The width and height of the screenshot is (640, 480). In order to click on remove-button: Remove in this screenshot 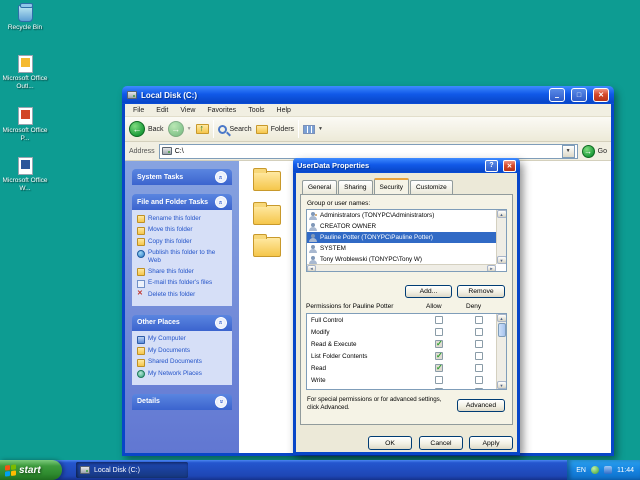, I will do `click(481, 291)`.